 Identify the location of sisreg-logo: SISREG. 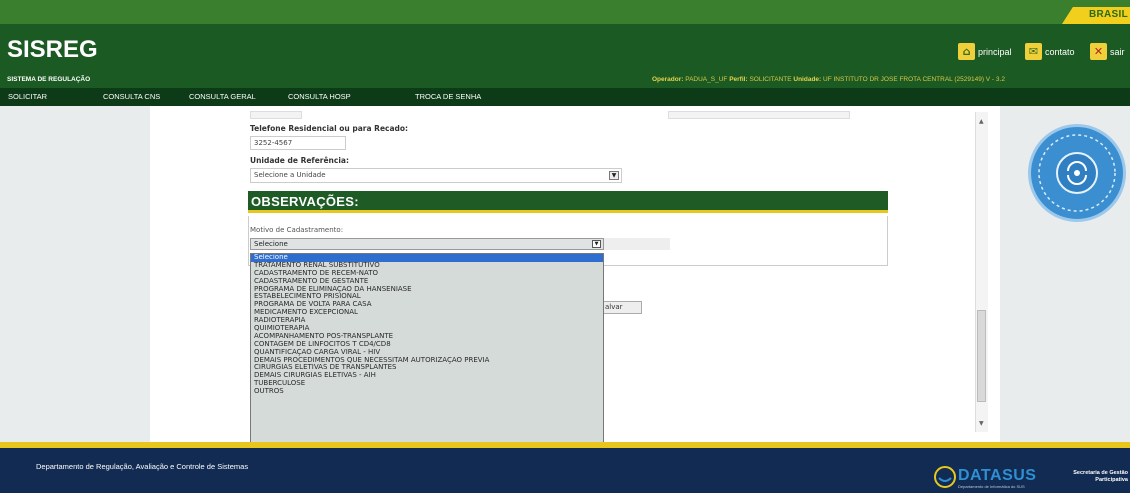
(52, 49).